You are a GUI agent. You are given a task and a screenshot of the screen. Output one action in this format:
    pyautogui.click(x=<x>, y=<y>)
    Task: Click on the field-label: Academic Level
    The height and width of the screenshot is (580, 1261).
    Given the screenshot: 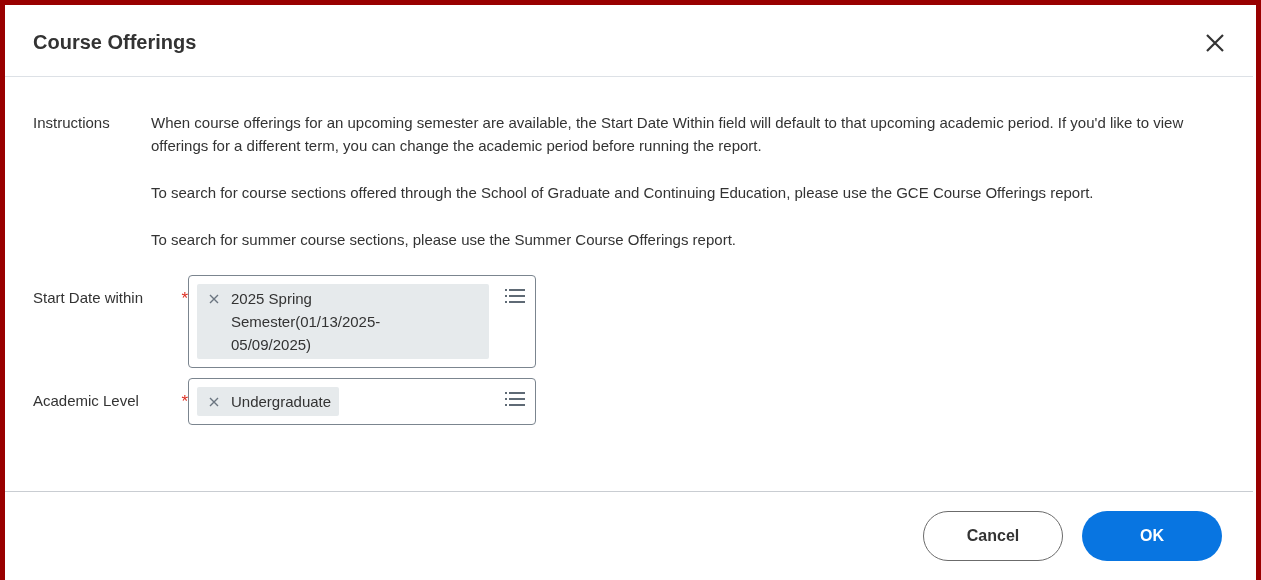 What is the action you would take?
    pyautogui.click(x=86, y=401)
    